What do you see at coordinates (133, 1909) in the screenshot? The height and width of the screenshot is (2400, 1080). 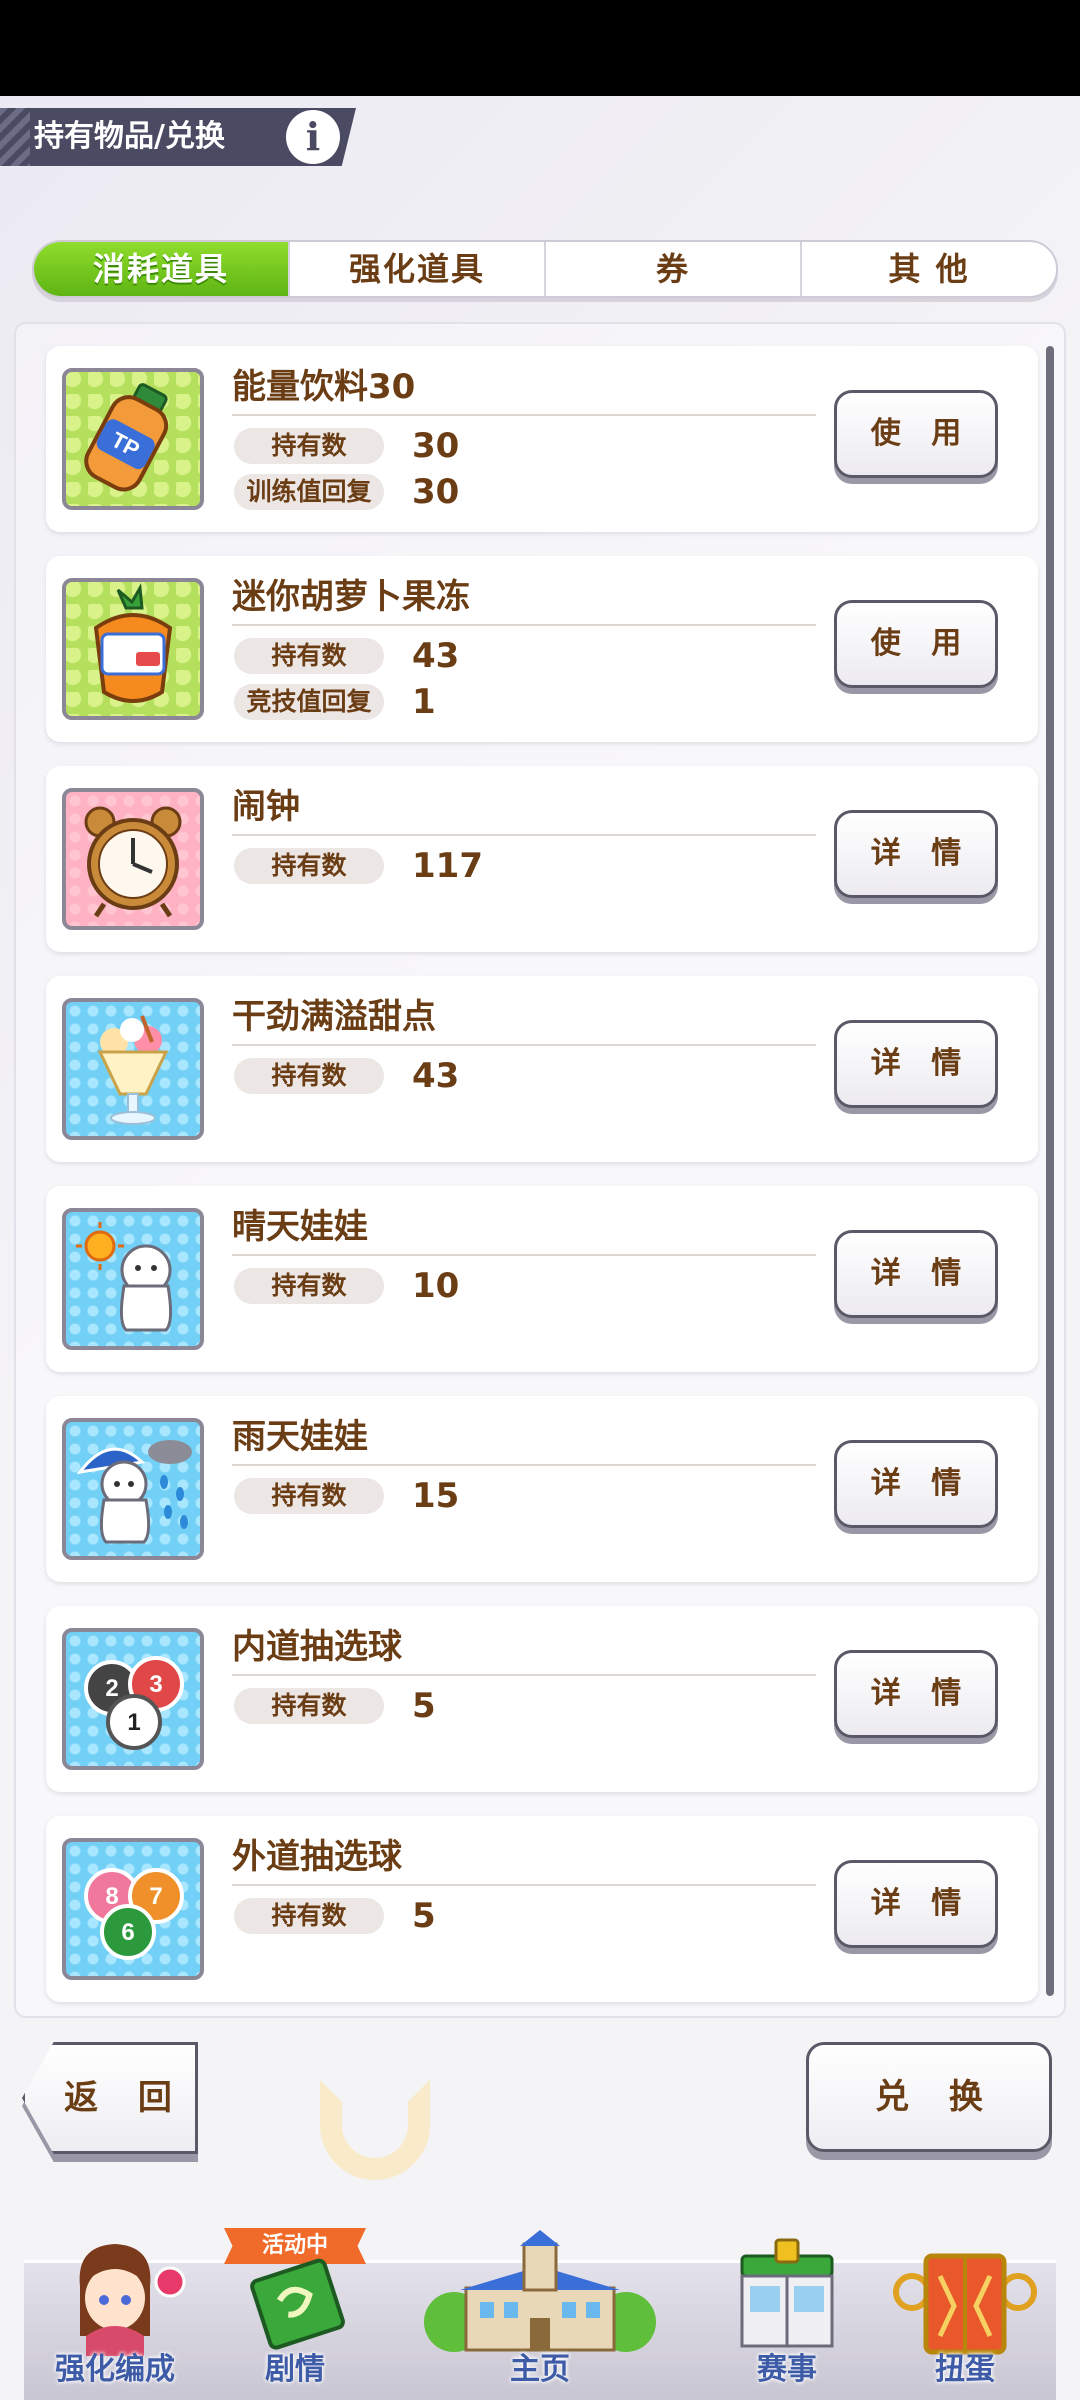 I see `outer-lottery-balls-icon: 8 7 6` at bounding box center [133, 1909].